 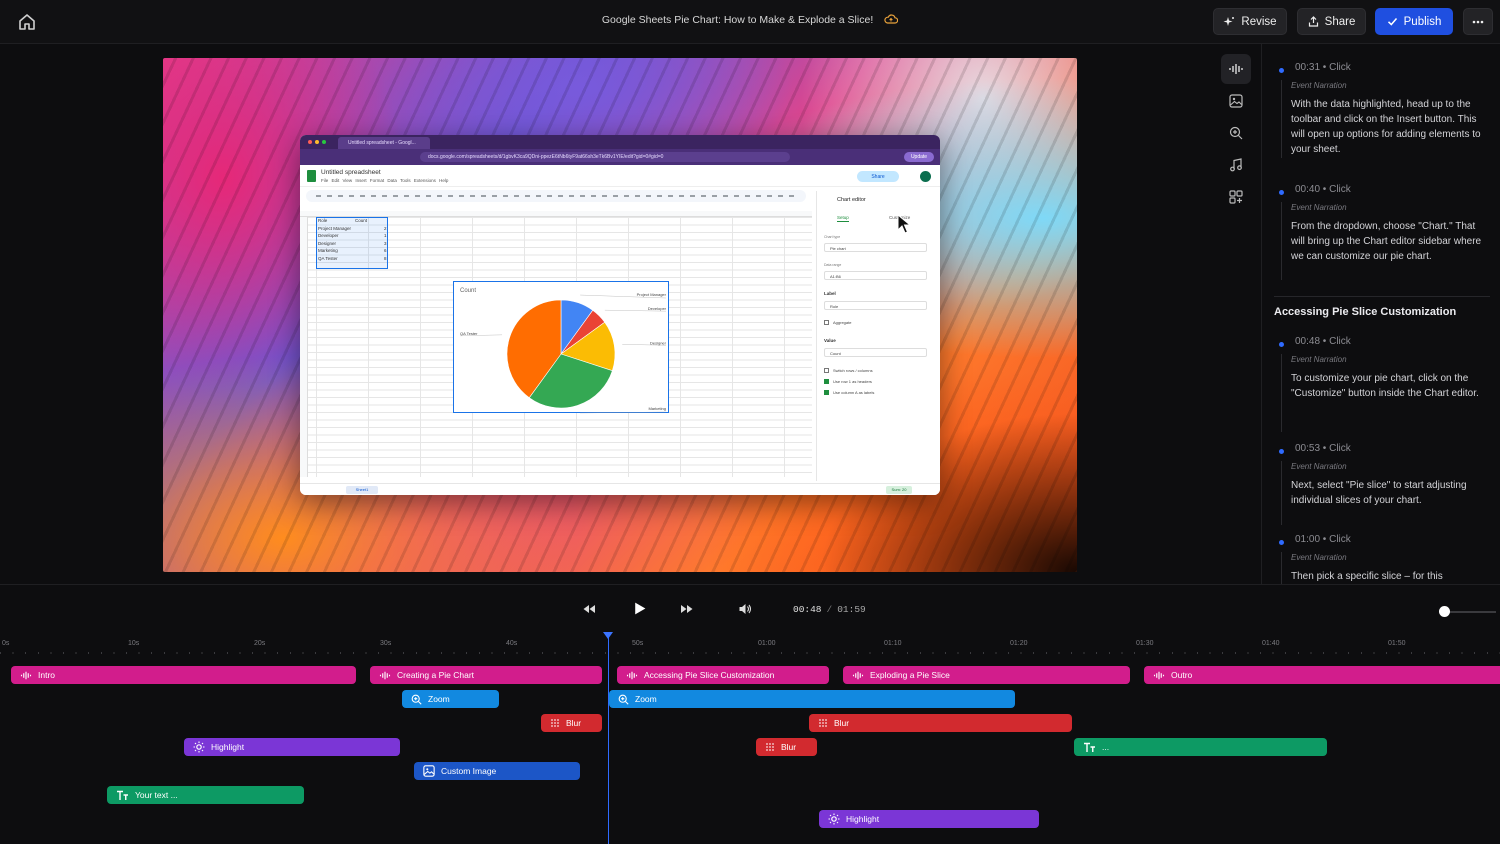 I want to click on playhead-handle, so click(x=608, y=635).